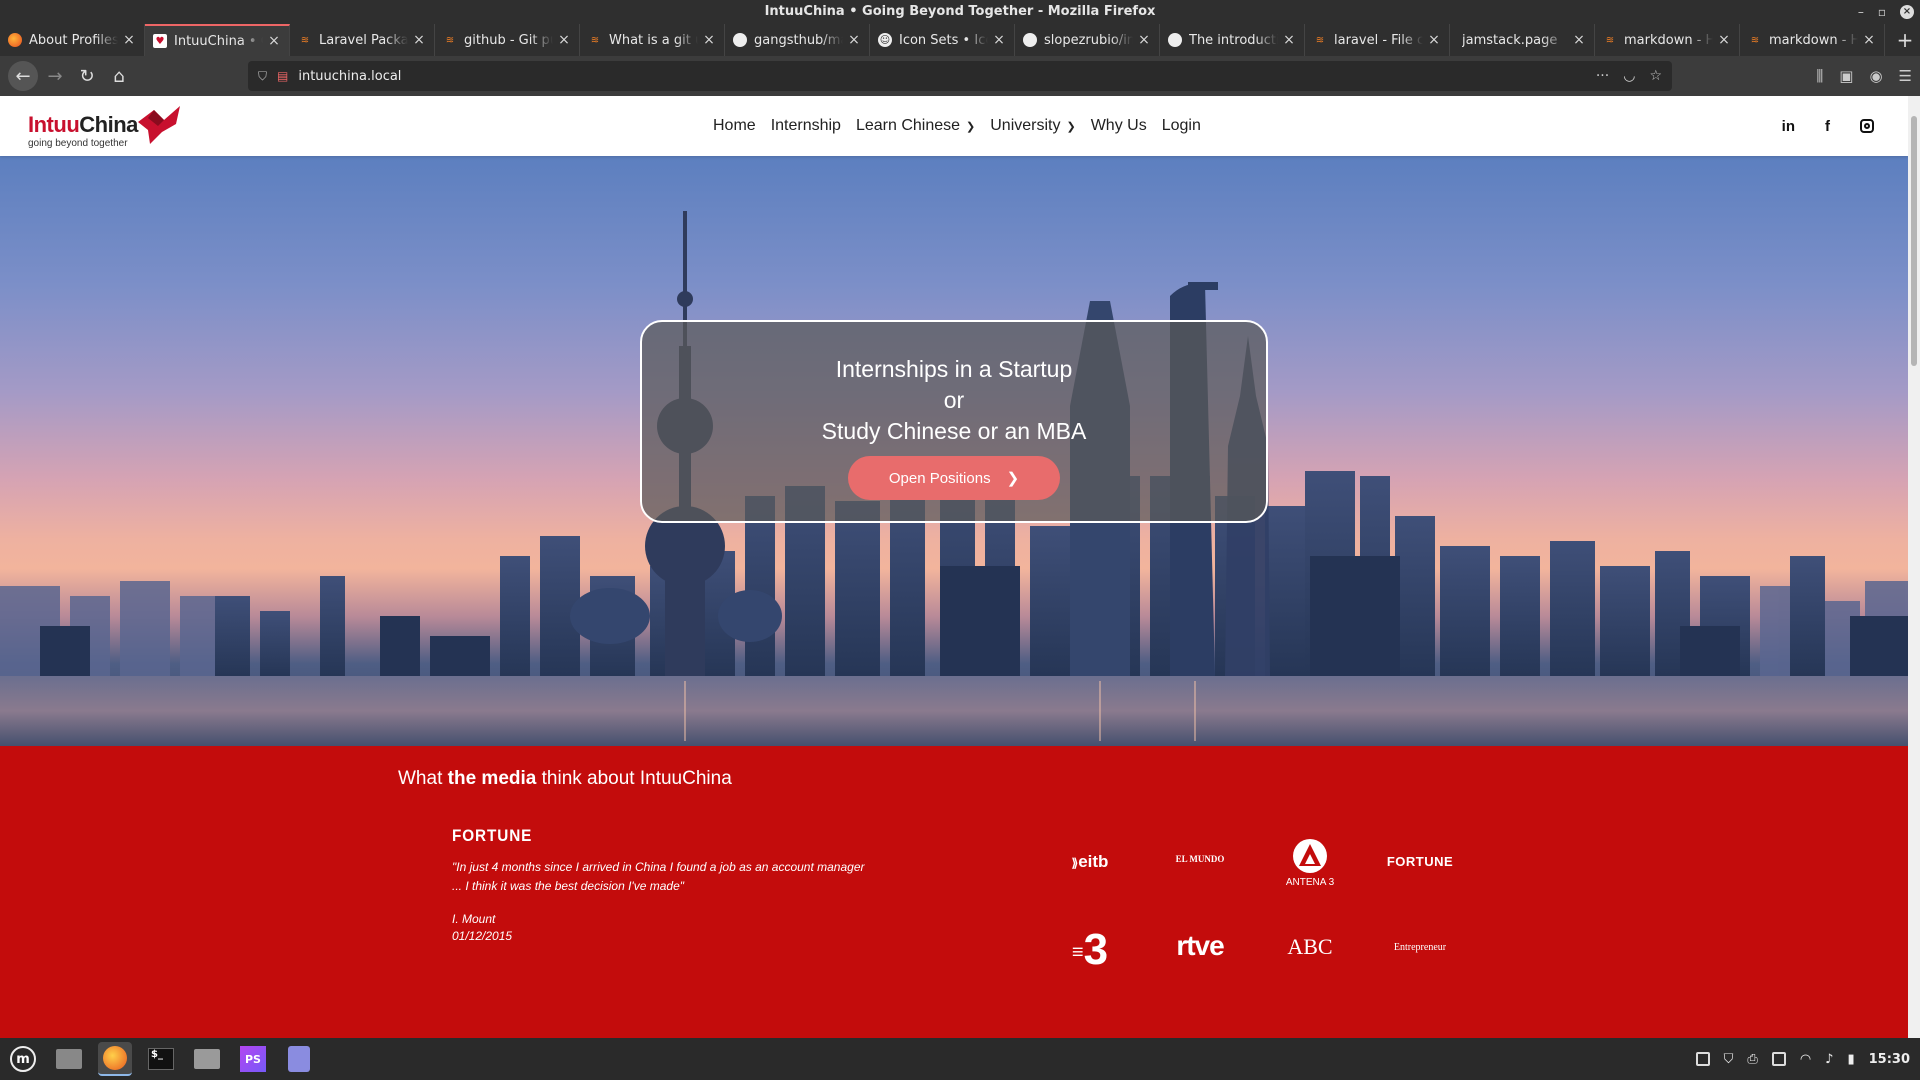 The width and height of the screenshot is (1920, 1080). Describe the element at coordinates (1889, 1059) in the screenshot. I see `clock: 15:30` at that location.